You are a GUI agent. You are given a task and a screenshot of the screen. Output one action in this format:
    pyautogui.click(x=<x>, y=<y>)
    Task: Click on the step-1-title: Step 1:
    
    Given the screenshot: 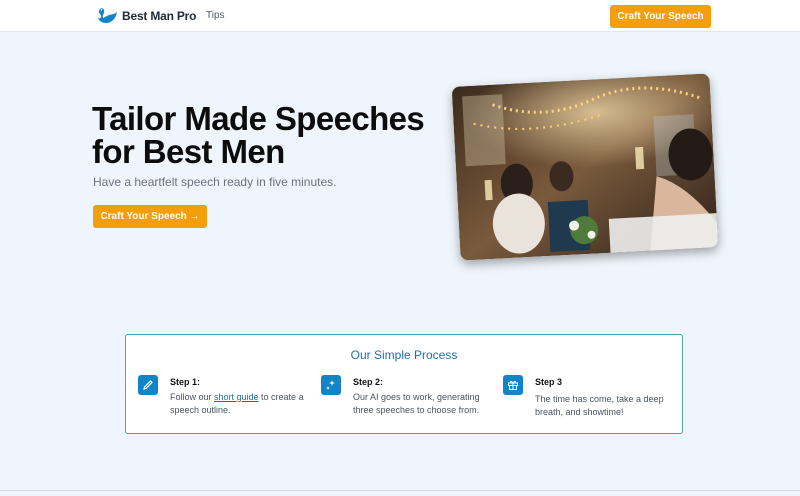 What is the action you would take?
    pyautogui.click(x=185, y=382)
    